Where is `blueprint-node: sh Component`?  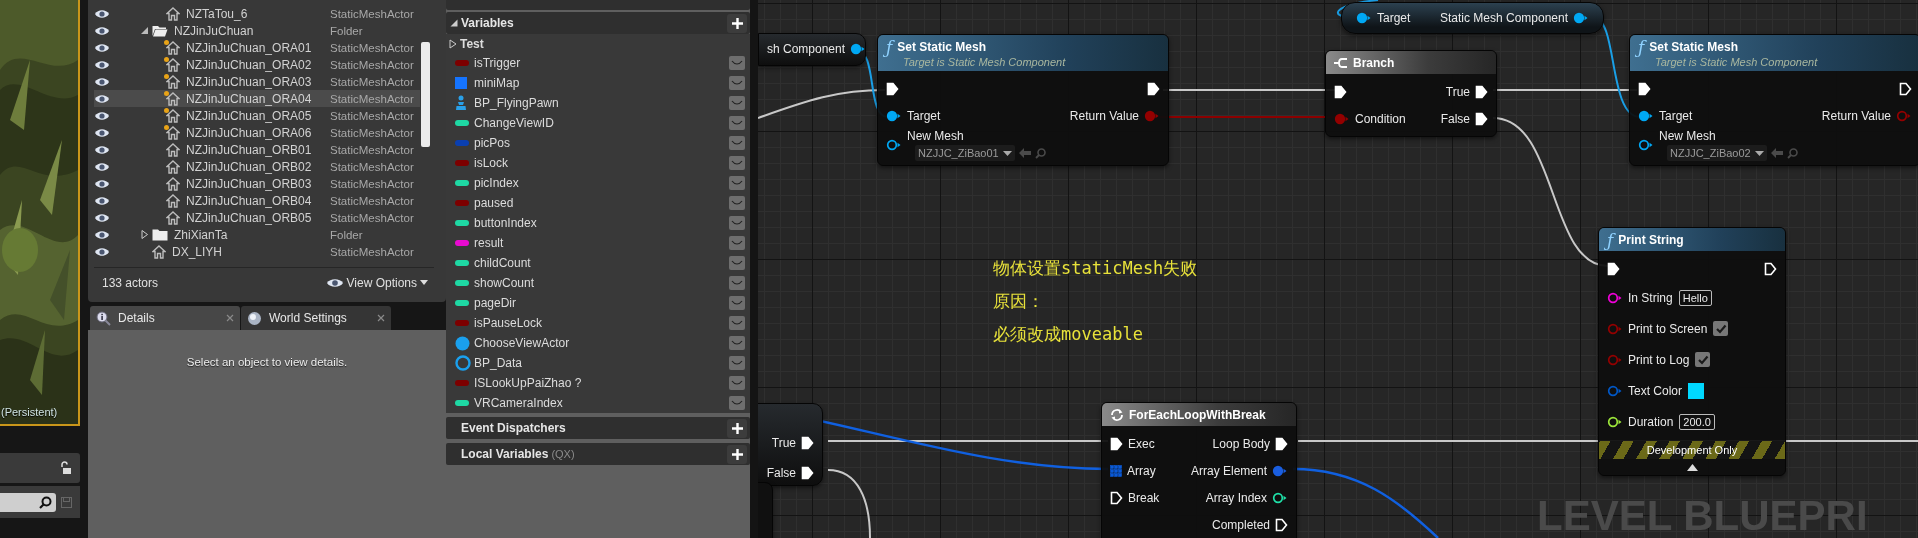 blueprint-node: sh Component is located at coordinates (812, 49).